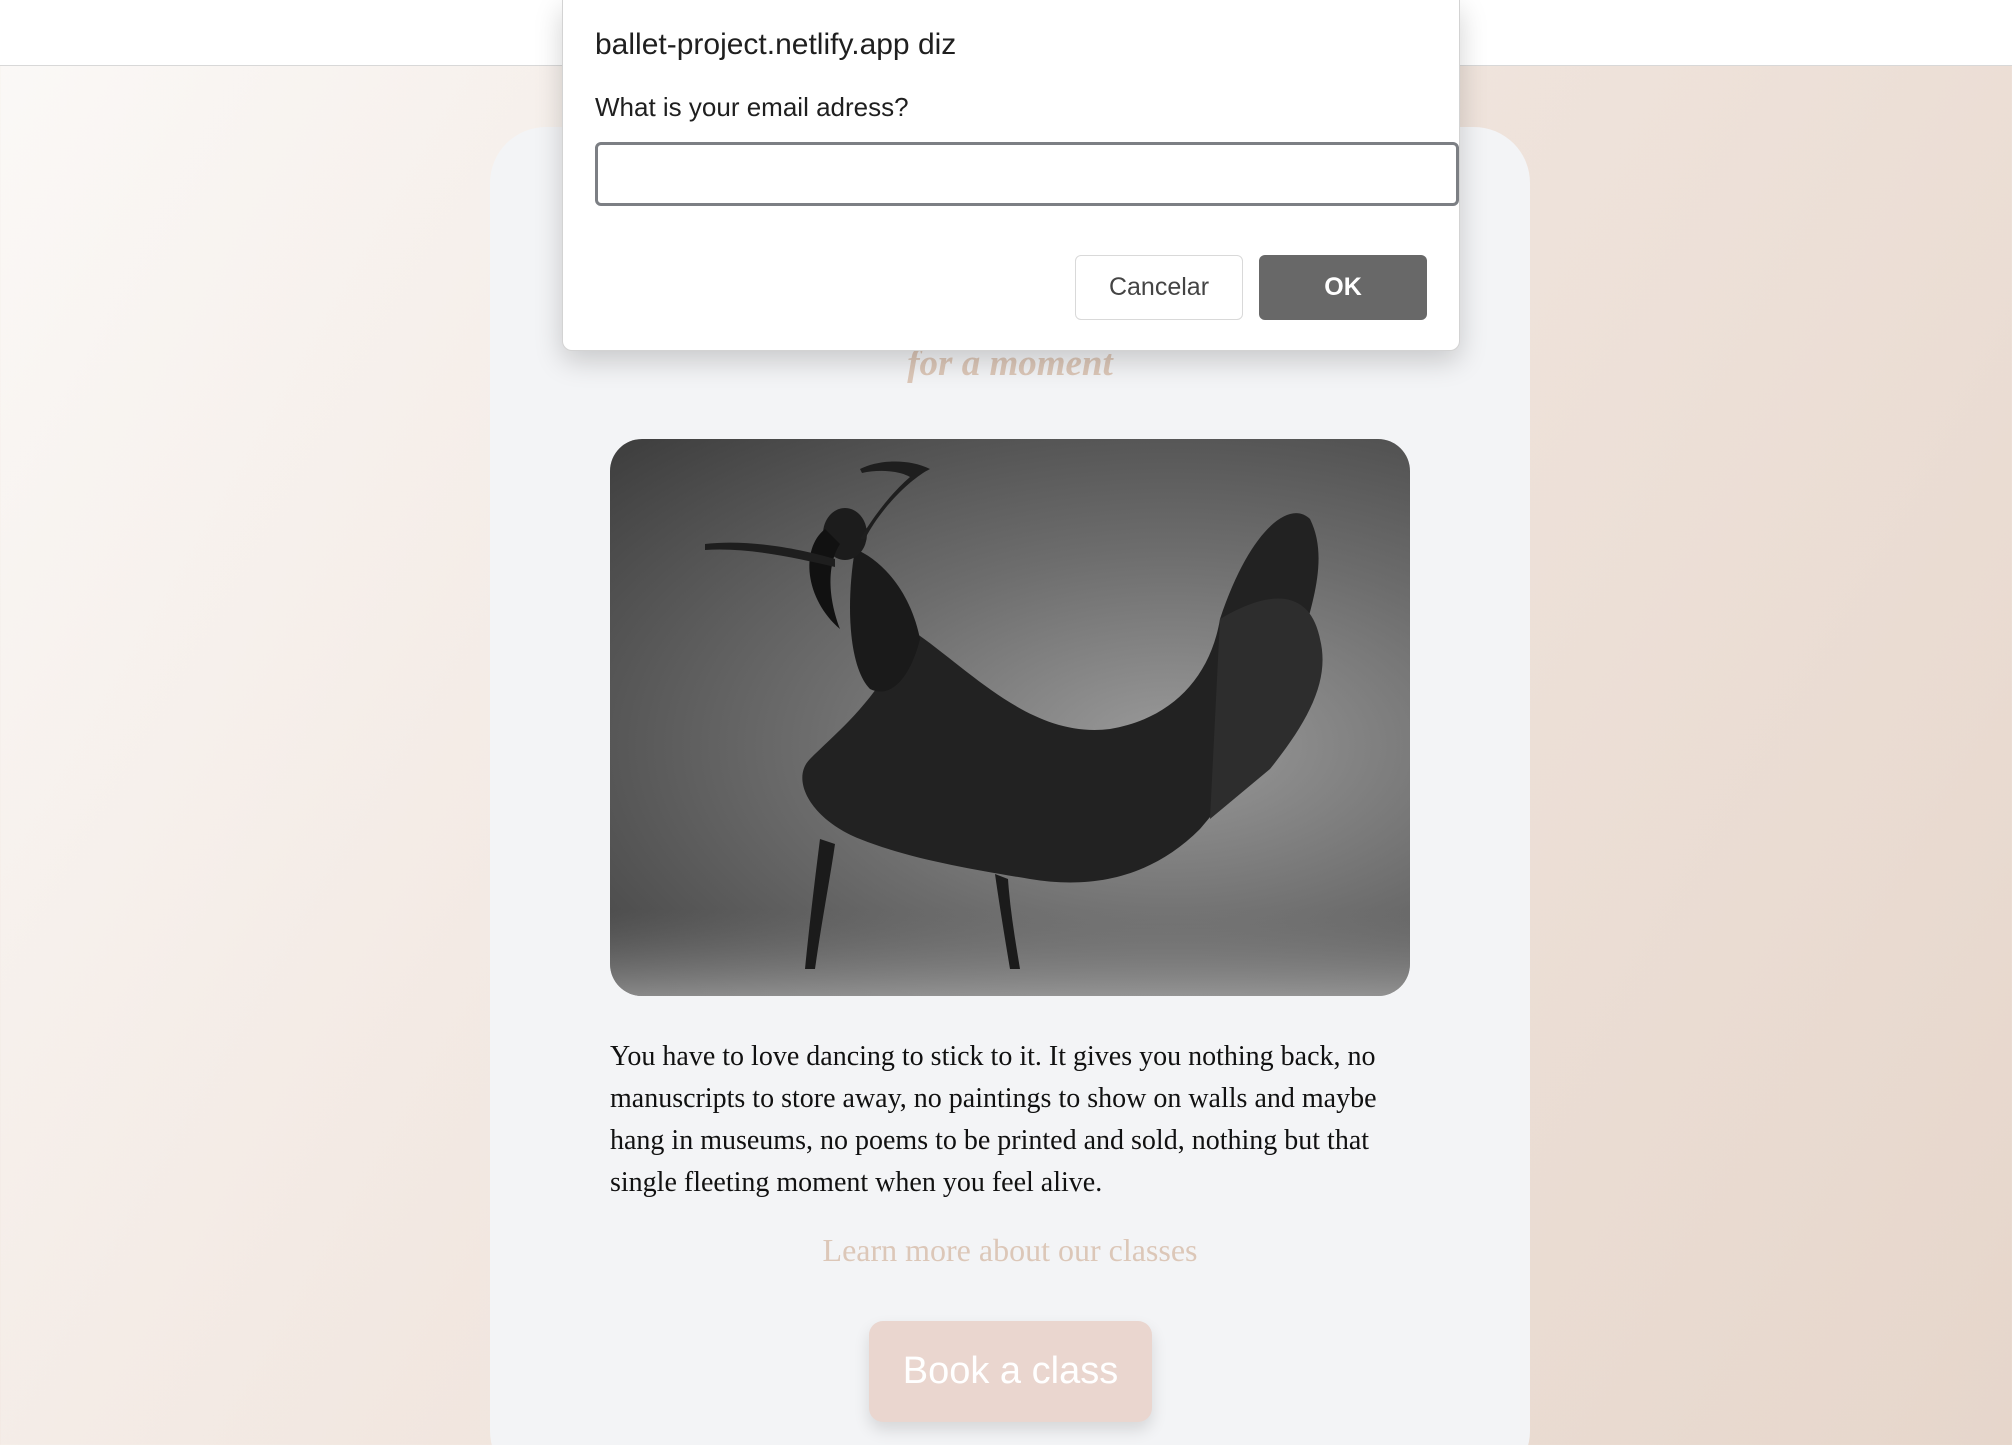  What do you see at coordinates (1010, 728) in the screenshot?
I see `dancer-silhouette-image` at bounding box center [1010, 728].